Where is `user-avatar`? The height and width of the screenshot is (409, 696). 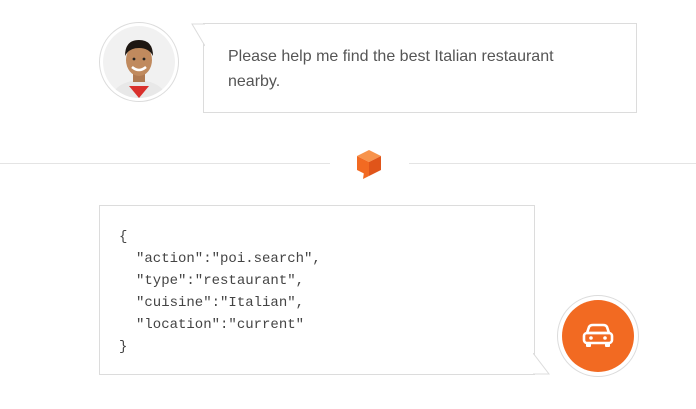 user-avatar is located at coordinates (139, 62).